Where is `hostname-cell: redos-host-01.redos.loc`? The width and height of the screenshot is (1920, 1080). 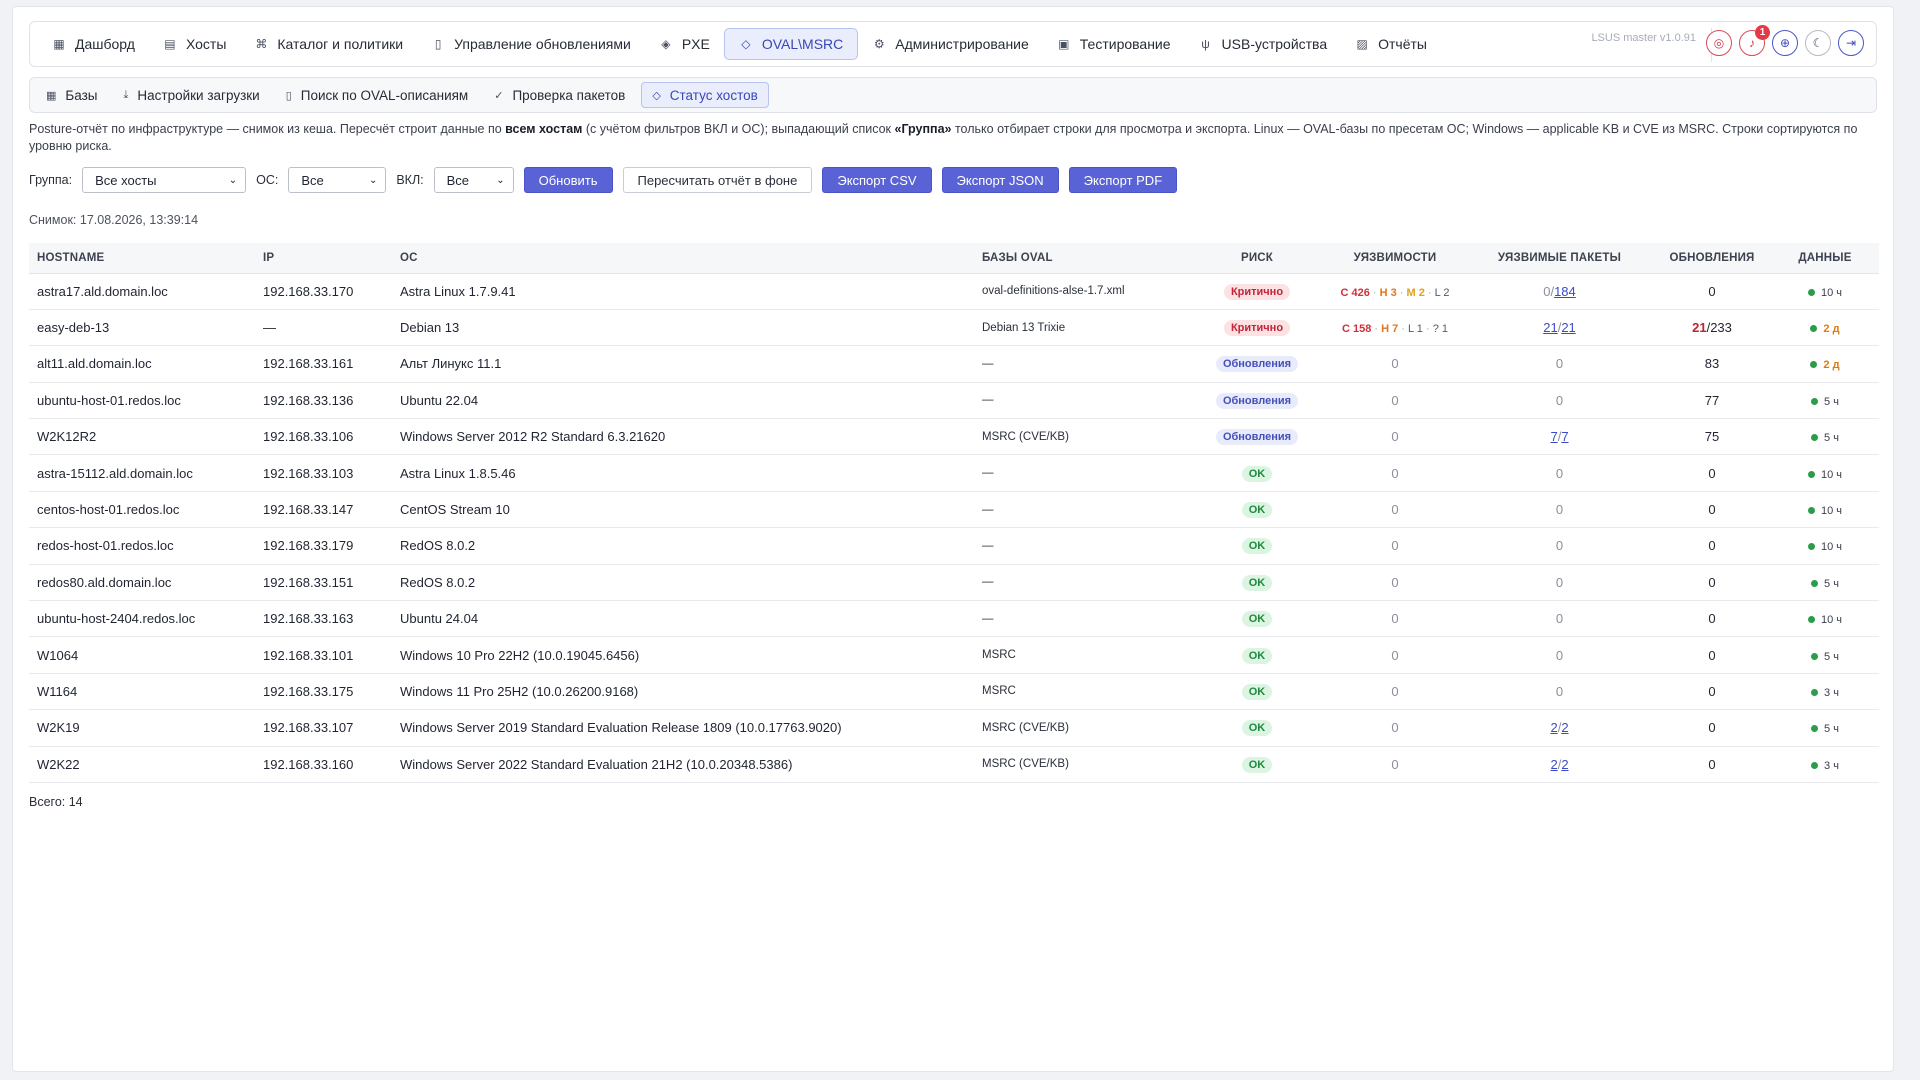 hostname-cell: redos-host-01.redos.loc is located at coordinates (142, 546).